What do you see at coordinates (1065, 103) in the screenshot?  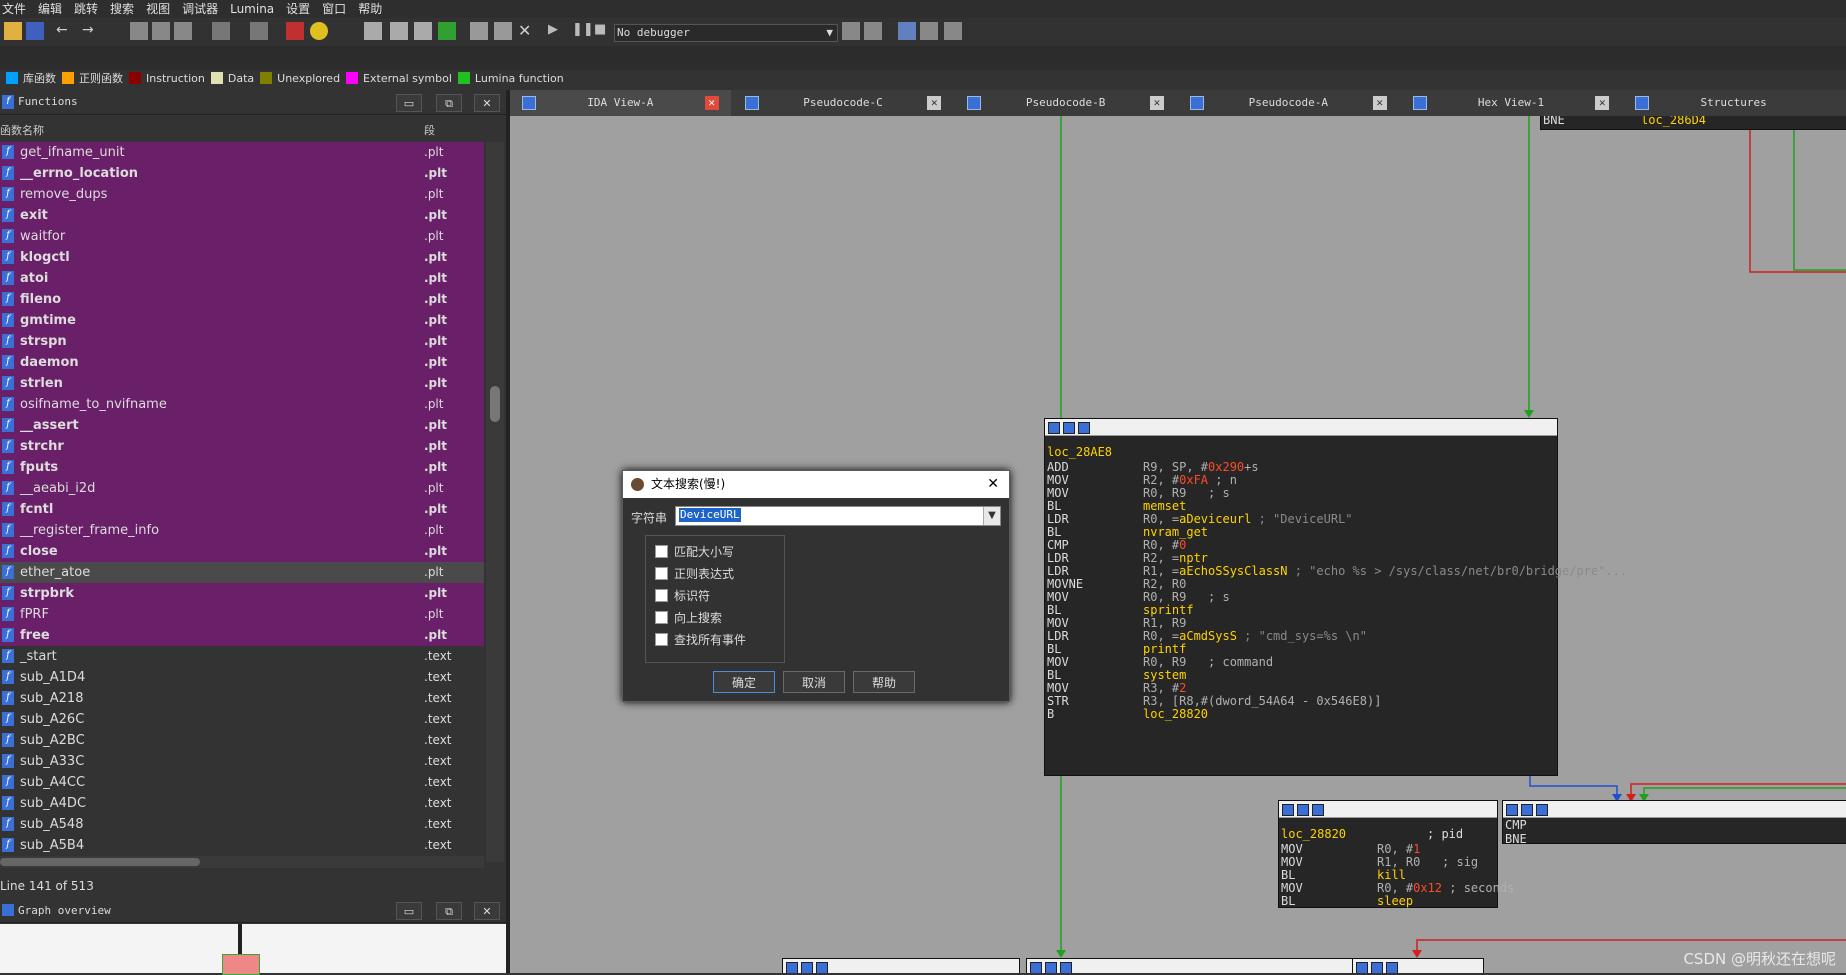 I see `tab-pseudocode-b: Pseudocode-B ✕` at bounding box center [1065, 103].